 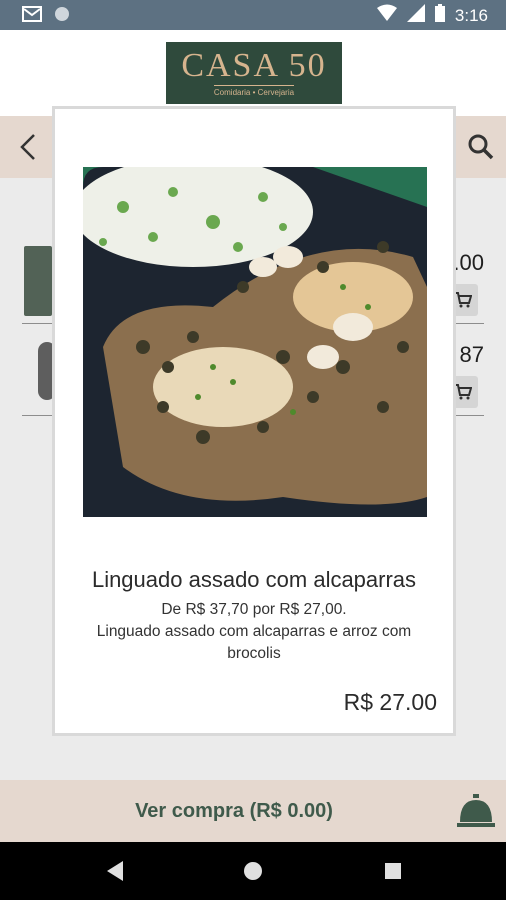 I want to click on logo-title: CASA 50, so click(x=254, y=65).